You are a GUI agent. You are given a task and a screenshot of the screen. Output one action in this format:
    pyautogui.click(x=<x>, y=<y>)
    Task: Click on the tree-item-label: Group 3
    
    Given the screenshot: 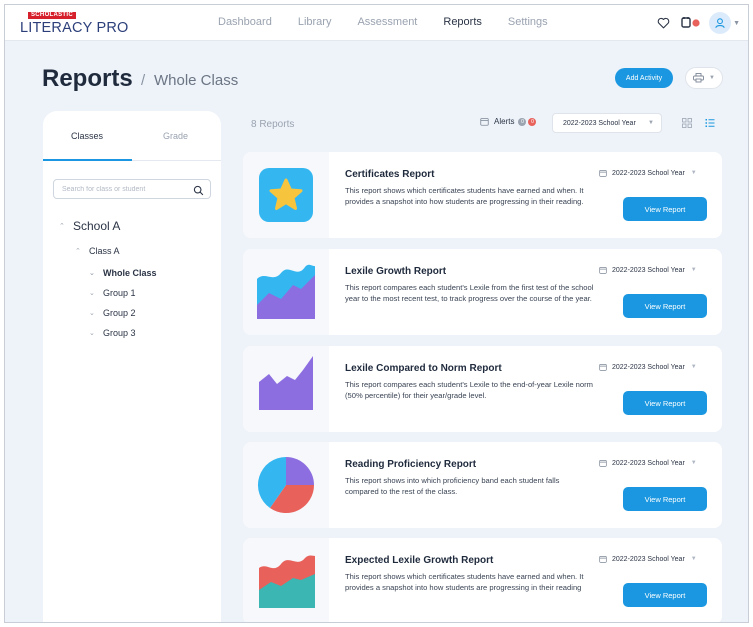 What is the action you would take?
    pyautogui.click(x=119, y=333)
    